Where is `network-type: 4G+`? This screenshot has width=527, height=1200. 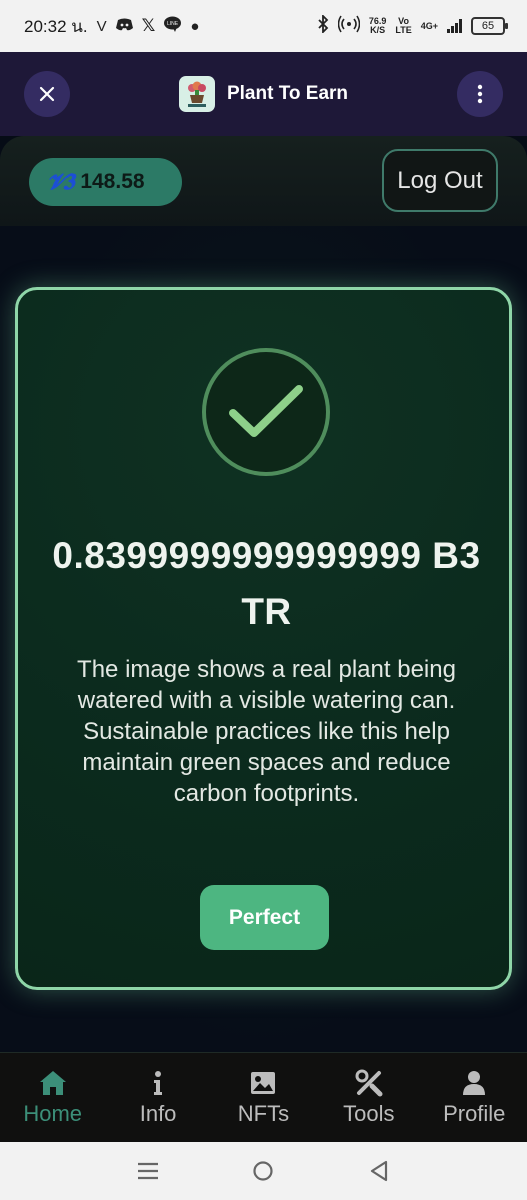
network-type: 4G+ is located at coordinates (429, 25).